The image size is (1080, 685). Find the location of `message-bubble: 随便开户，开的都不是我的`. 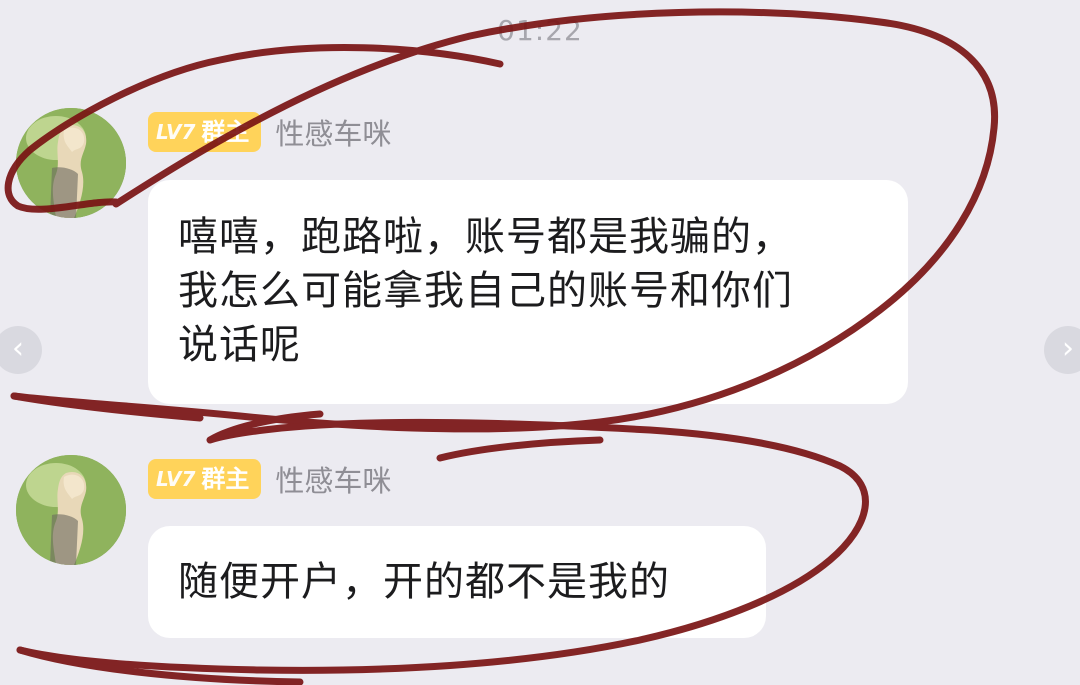

message-bubble: 随便开户，开的都不是我的 is located at coordinates (457, 582).